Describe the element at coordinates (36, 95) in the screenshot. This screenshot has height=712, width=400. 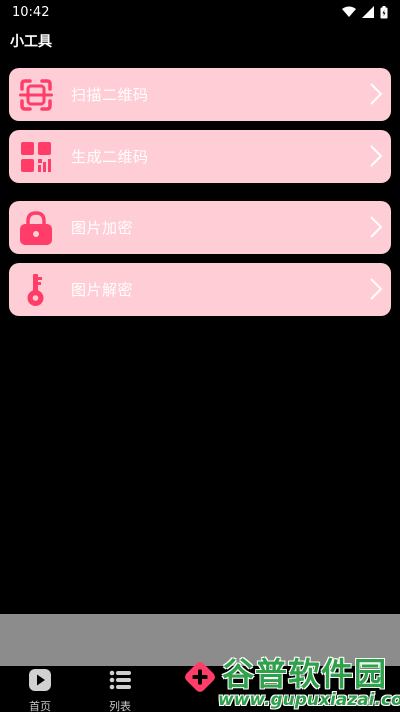
I see `scan-qr-icon` at that location.